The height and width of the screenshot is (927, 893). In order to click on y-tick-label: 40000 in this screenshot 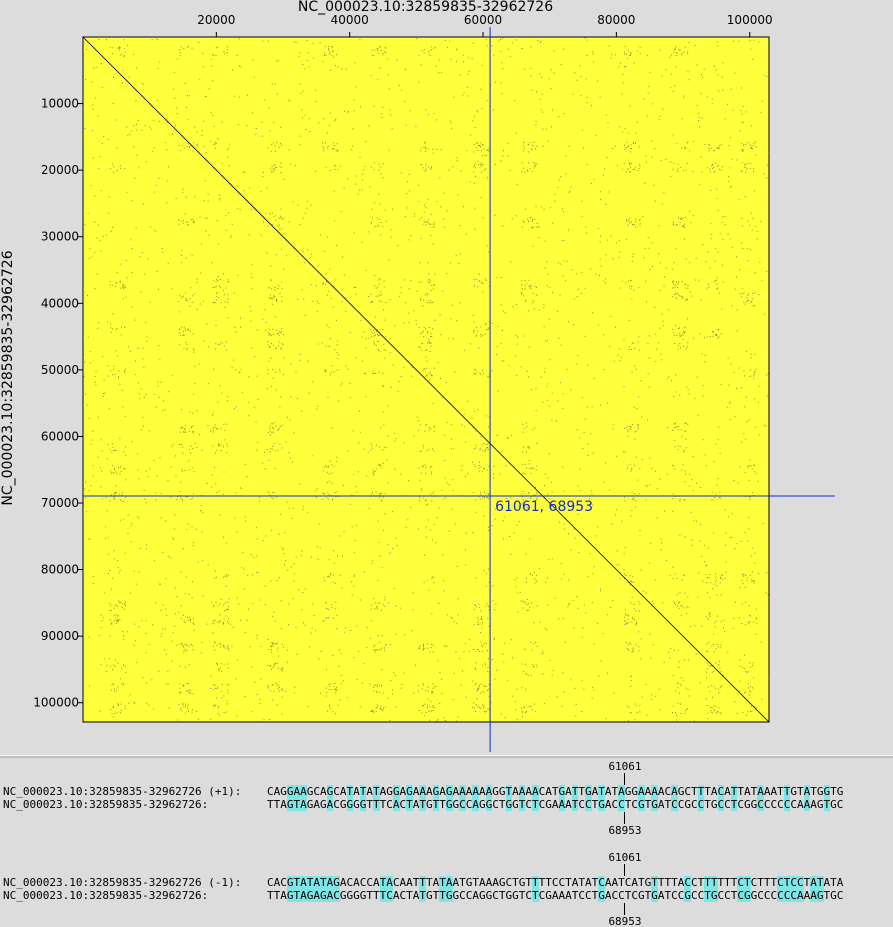, I will do `click(60, 303)`.